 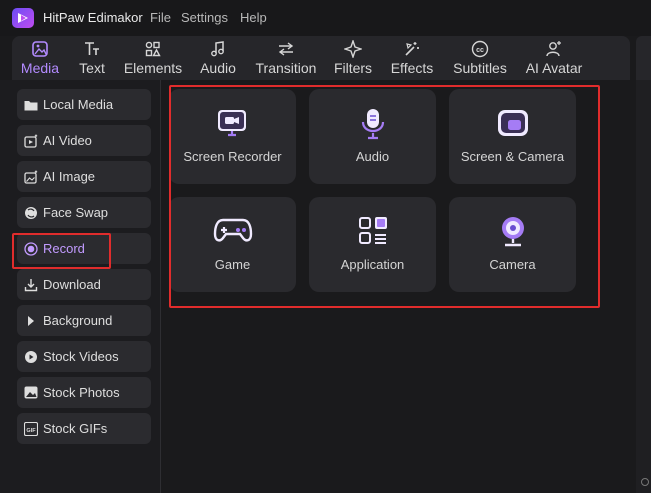 What do you see at coordinates (61, 251) in the screenshot?
I see `record-highlight-box` at bounding box center [61, 251].